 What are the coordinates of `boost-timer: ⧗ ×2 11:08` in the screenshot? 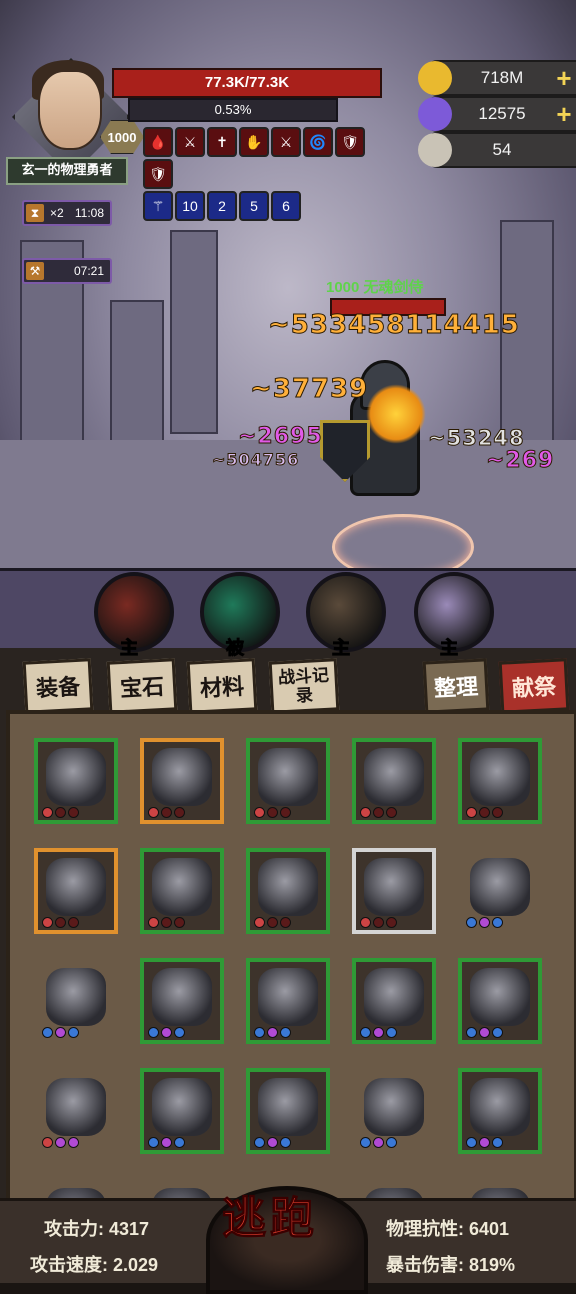 It's located at (67, 213).